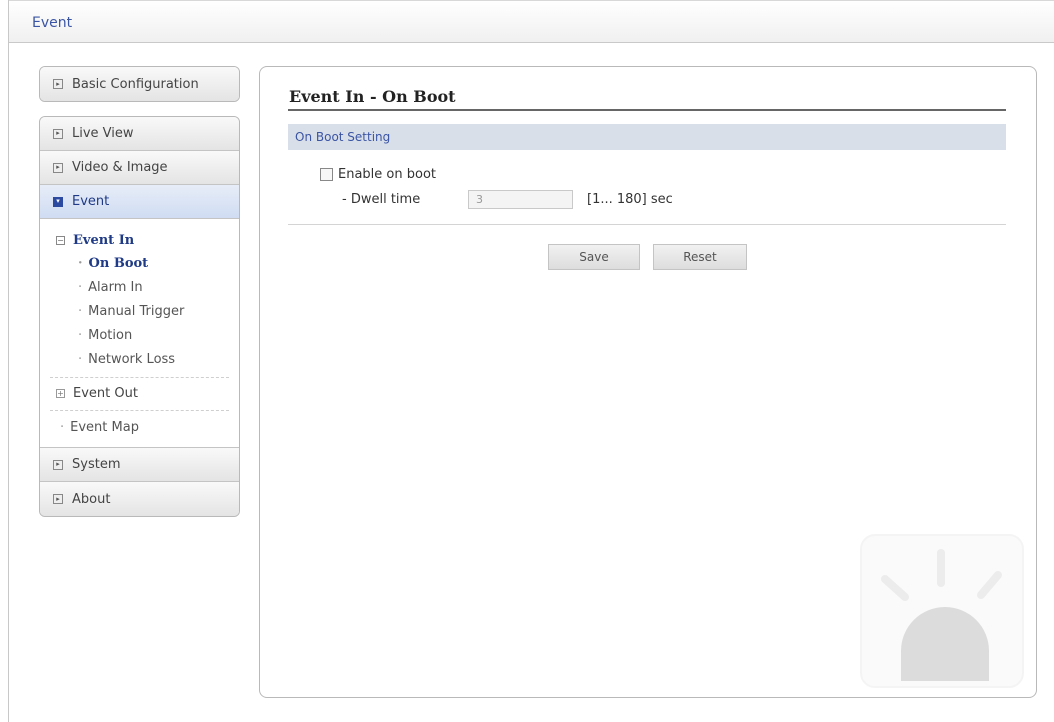 The width and height of the screenshot is (1054, 722). What do you see at coordinates (104, 240) in the screenshot?
I see `submenu-group-label: Event In` at bounding box center [104, 240].